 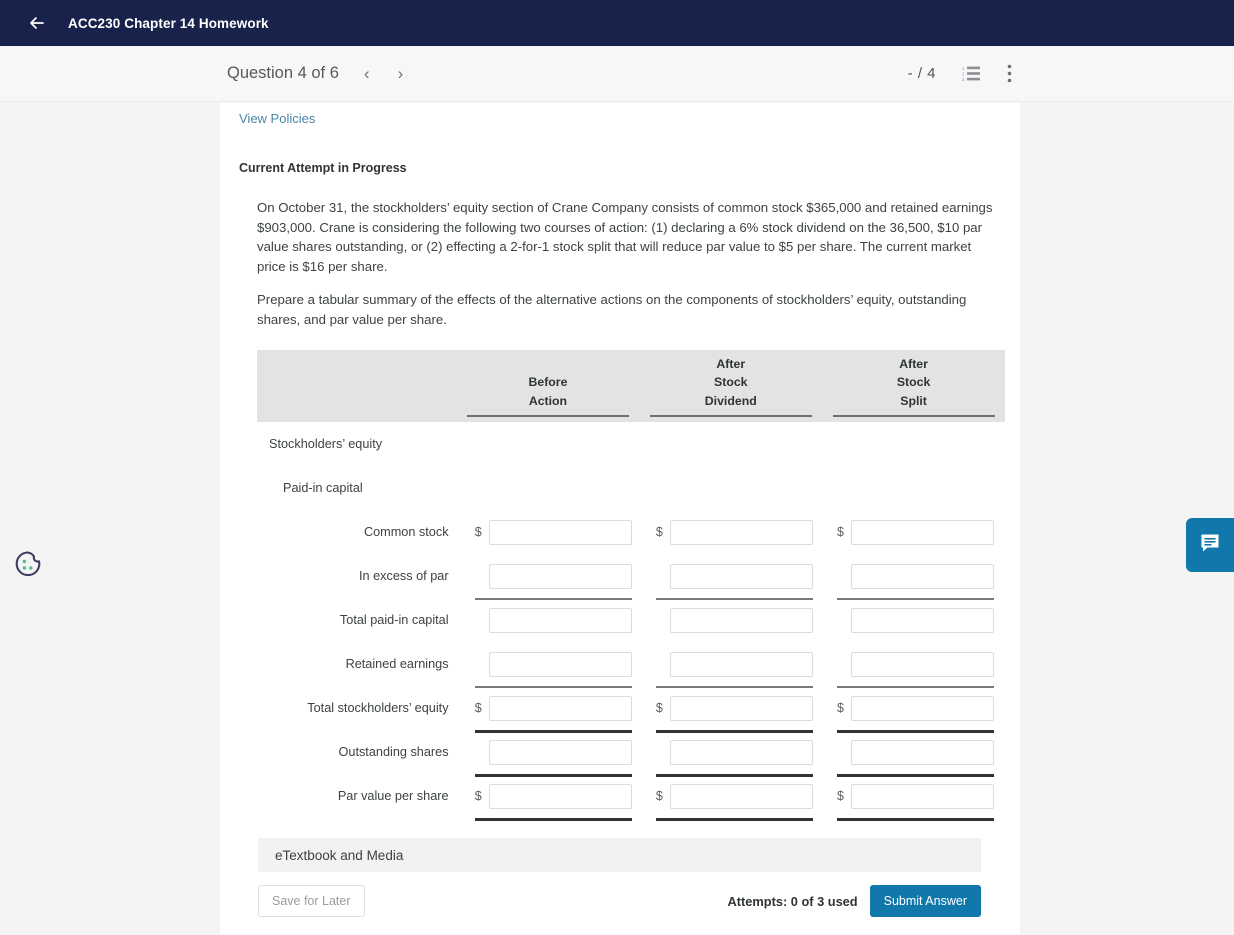 I want to click on column-header-after-stock-split: After Stock Split, so click(x=913, y=386).